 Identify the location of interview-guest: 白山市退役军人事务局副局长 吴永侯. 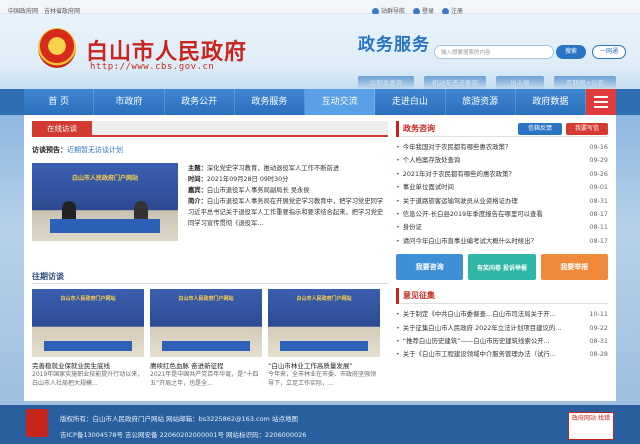
(258, 190).